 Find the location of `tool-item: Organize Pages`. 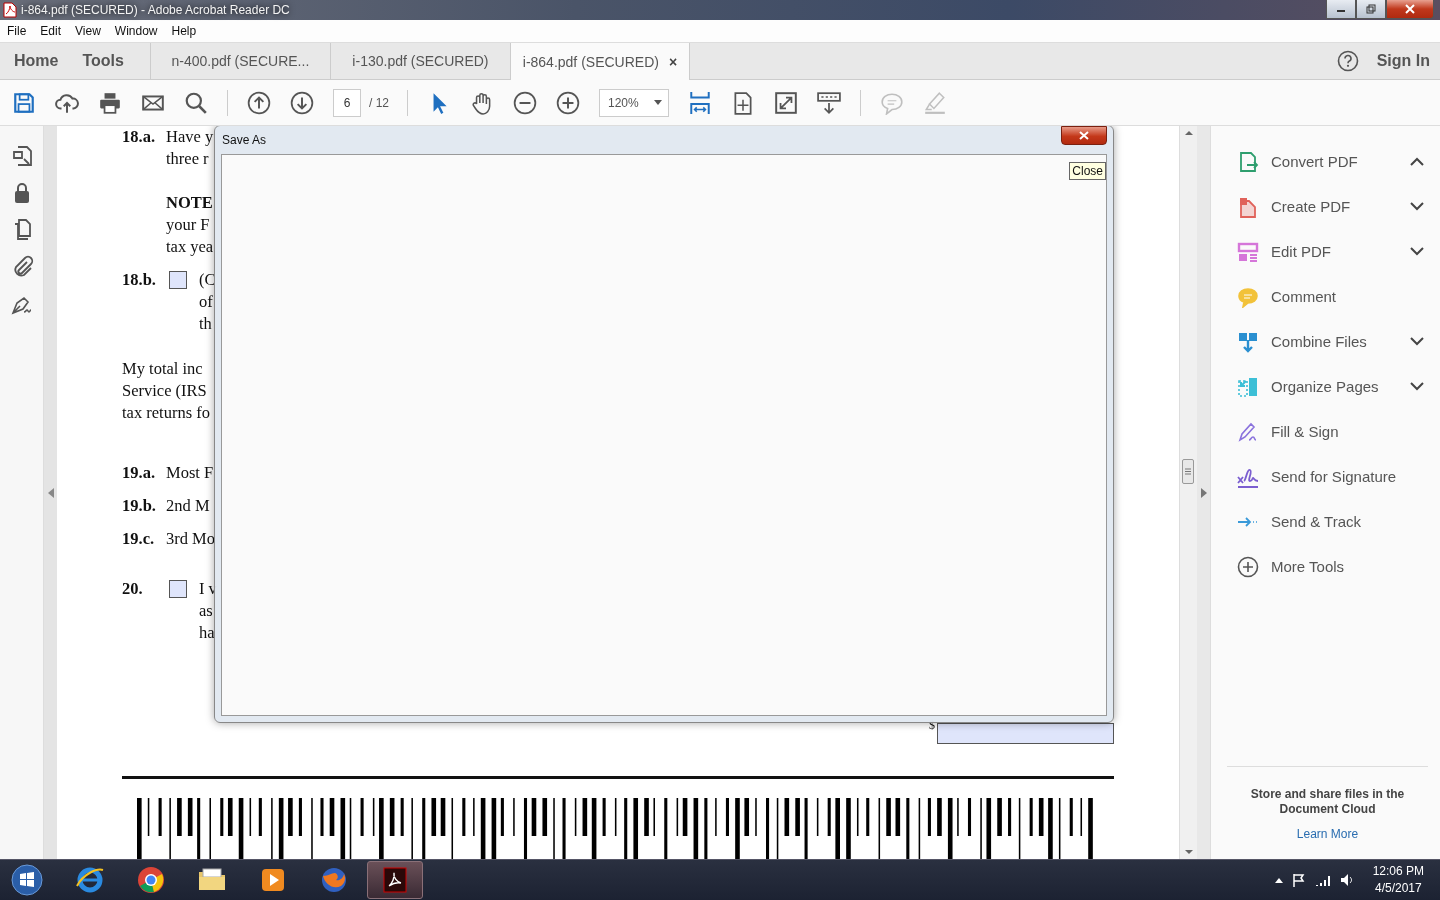

tool-item: Organize Pages is located at coordinates (1330, 386).